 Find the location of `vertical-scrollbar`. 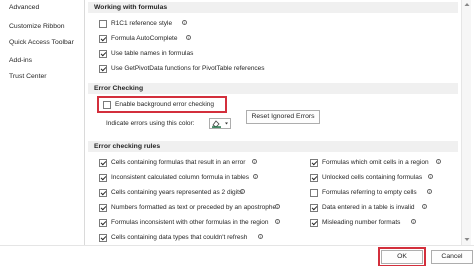

vertical-scrollbar is located at coordinates (466, 122).